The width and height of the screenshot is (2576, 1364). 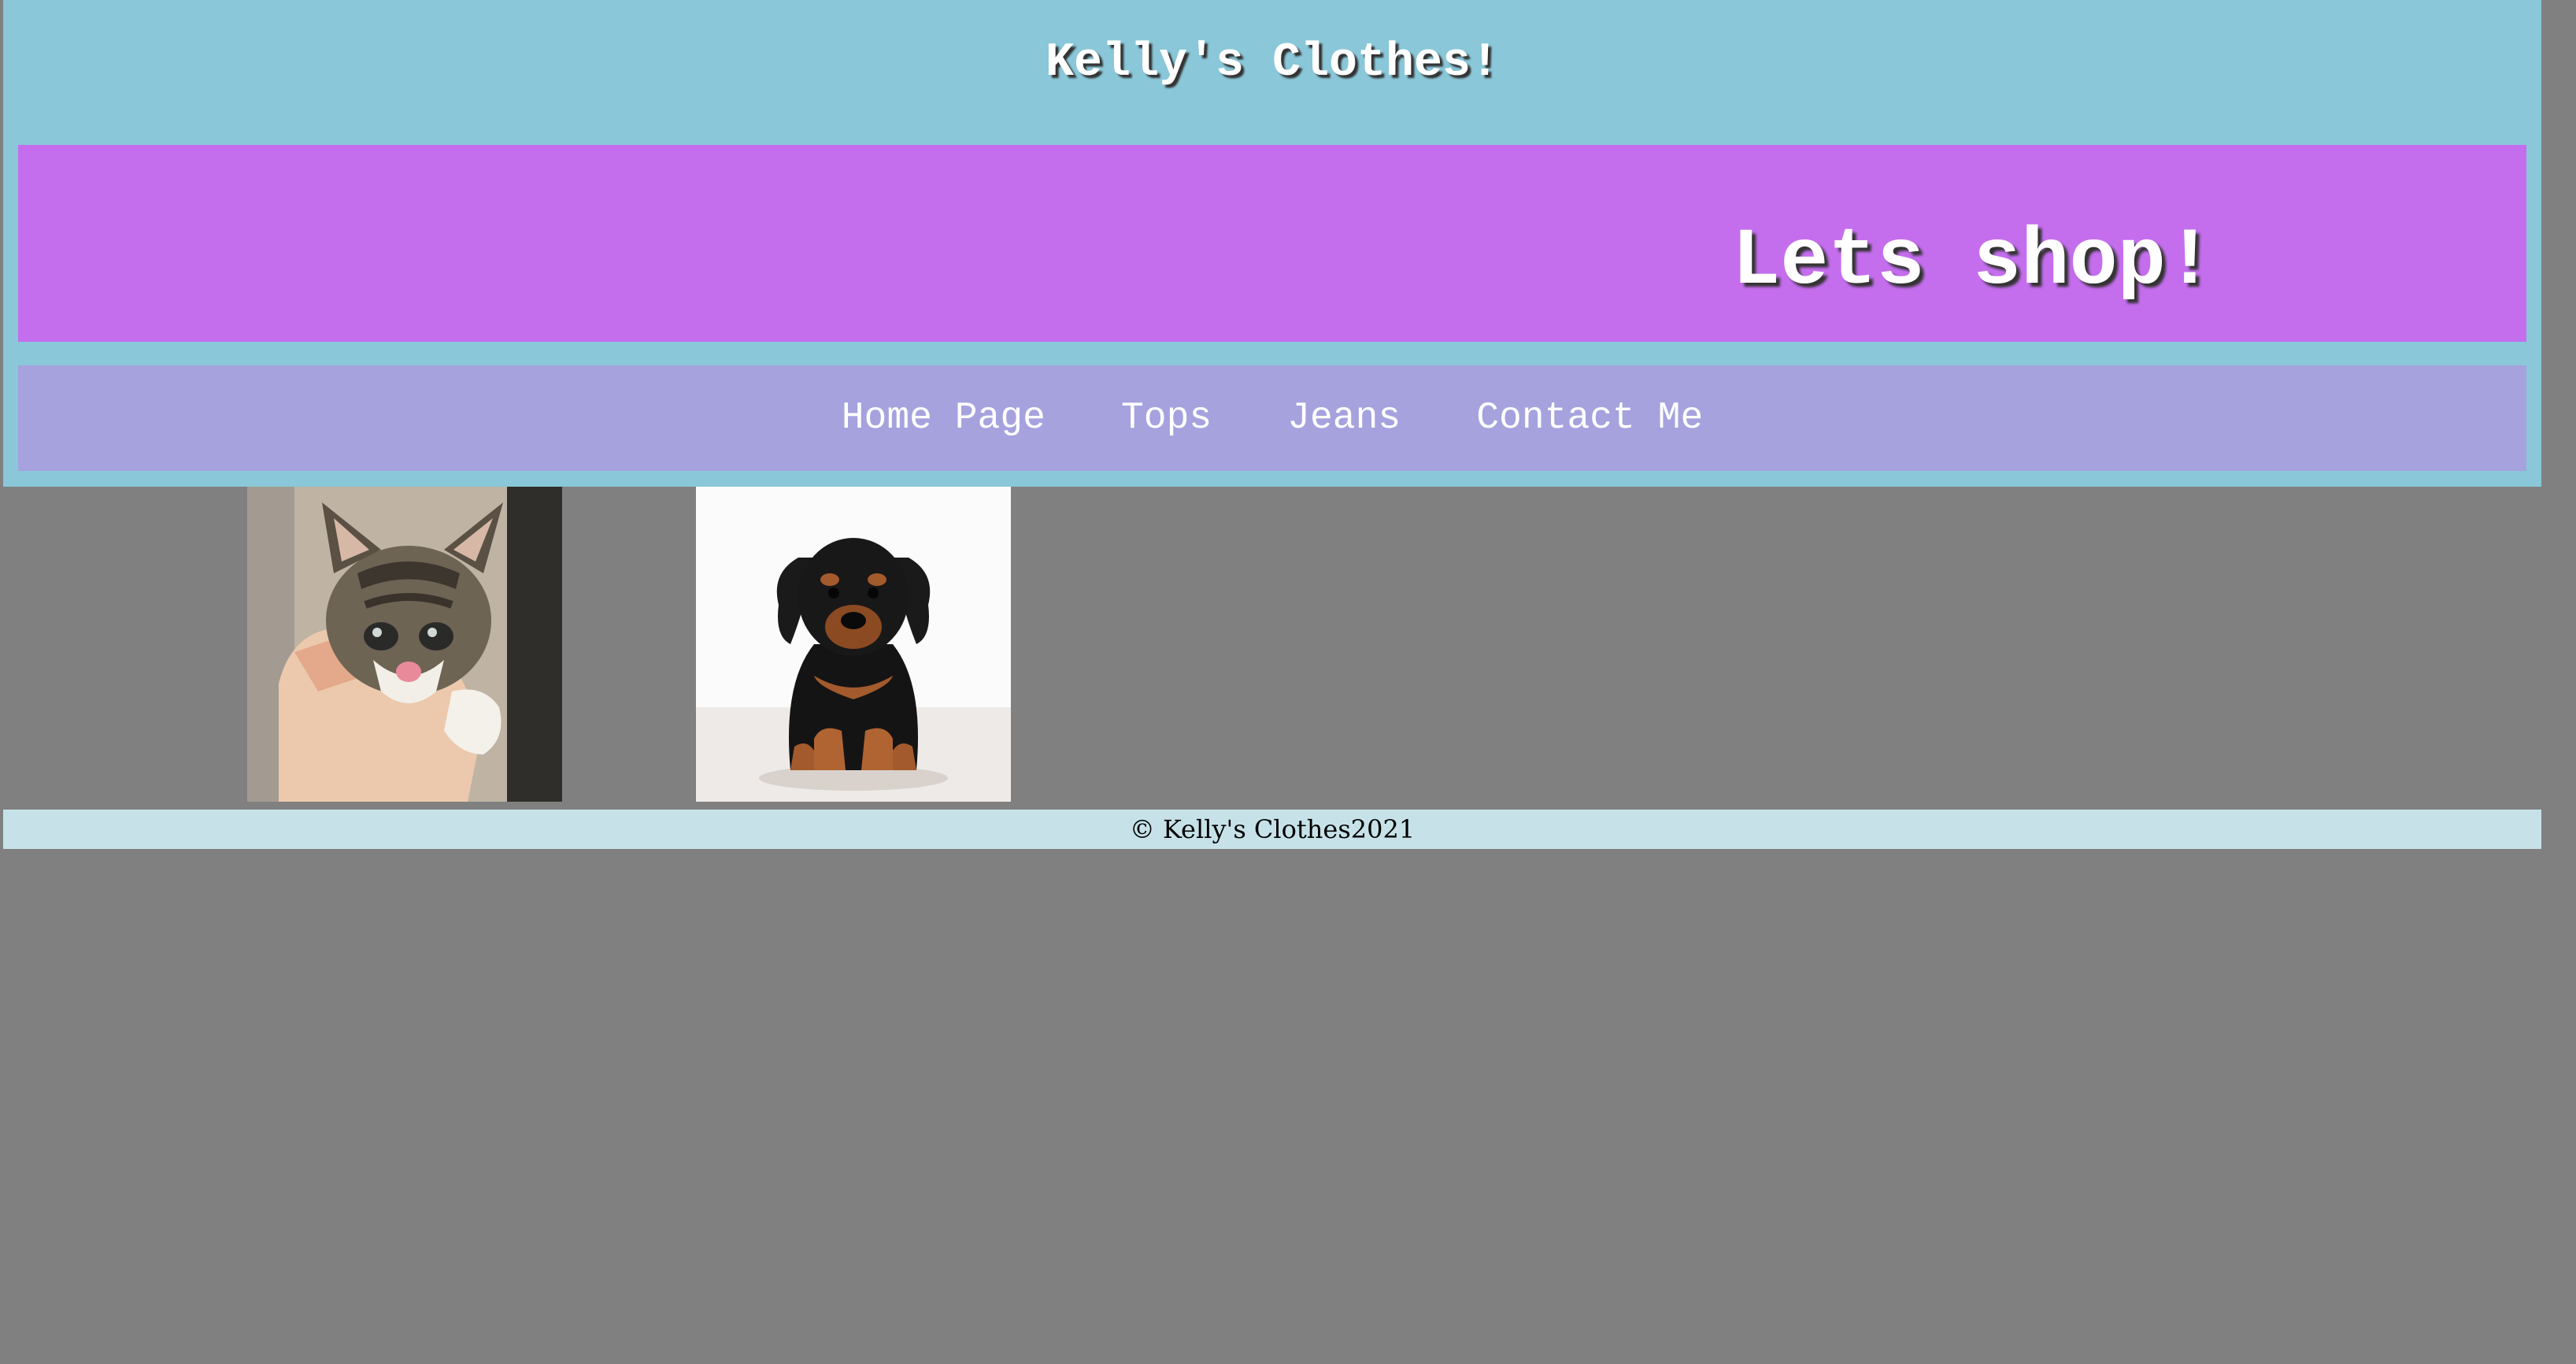 I want to click on nav-link-tops: Tops, so click(x=1166, y=418).